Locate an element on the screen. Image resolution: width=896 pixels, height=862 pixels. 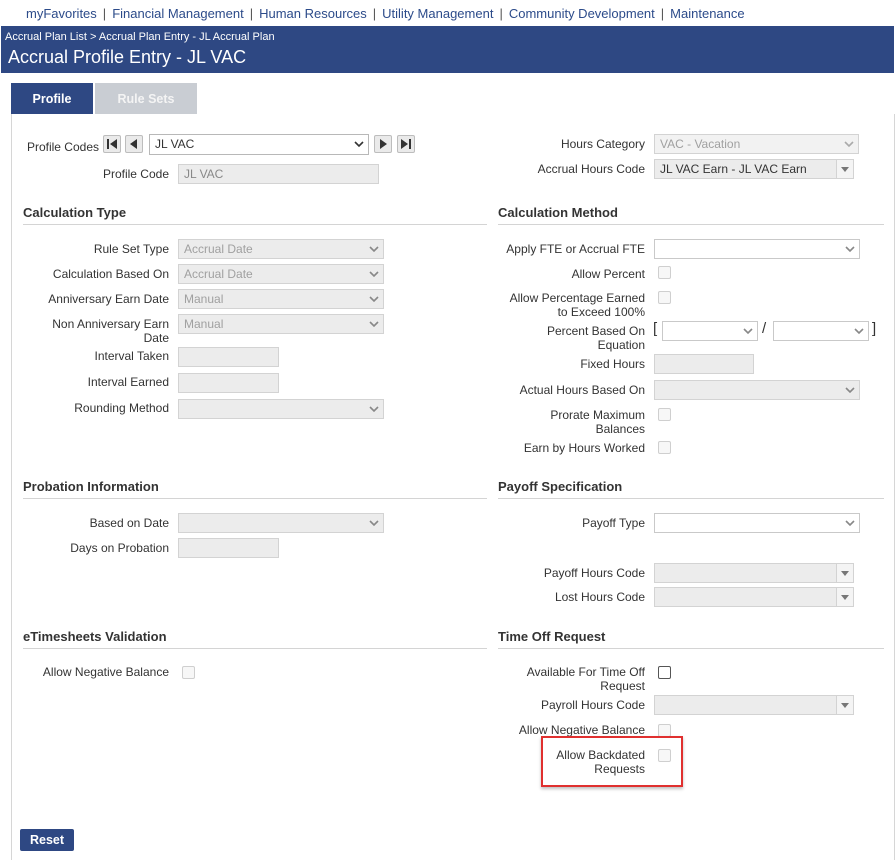
payoff-type-label: Payoff Type is located at coordinates (613, 523).